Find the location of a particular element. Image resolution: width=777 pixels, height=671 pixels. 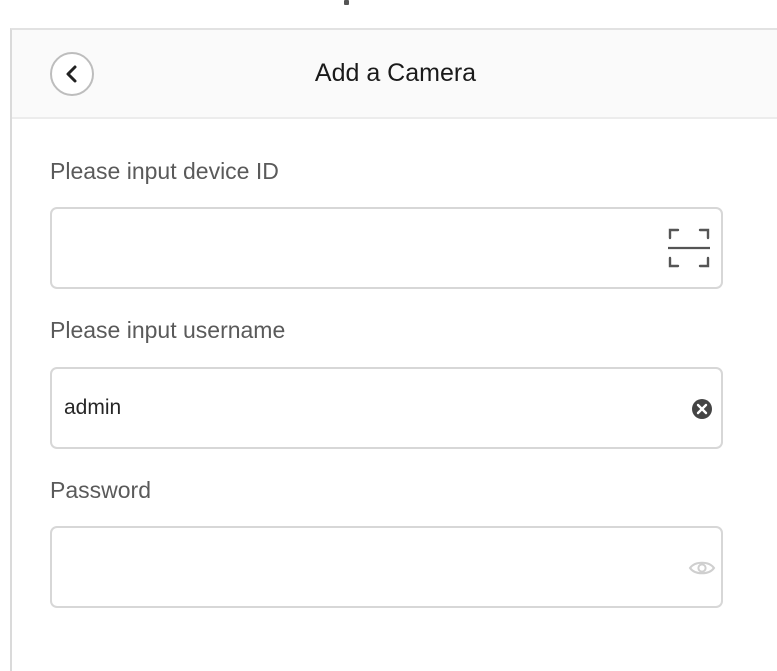

header-bar: Add a Camera is located at coordinates (394, 74).